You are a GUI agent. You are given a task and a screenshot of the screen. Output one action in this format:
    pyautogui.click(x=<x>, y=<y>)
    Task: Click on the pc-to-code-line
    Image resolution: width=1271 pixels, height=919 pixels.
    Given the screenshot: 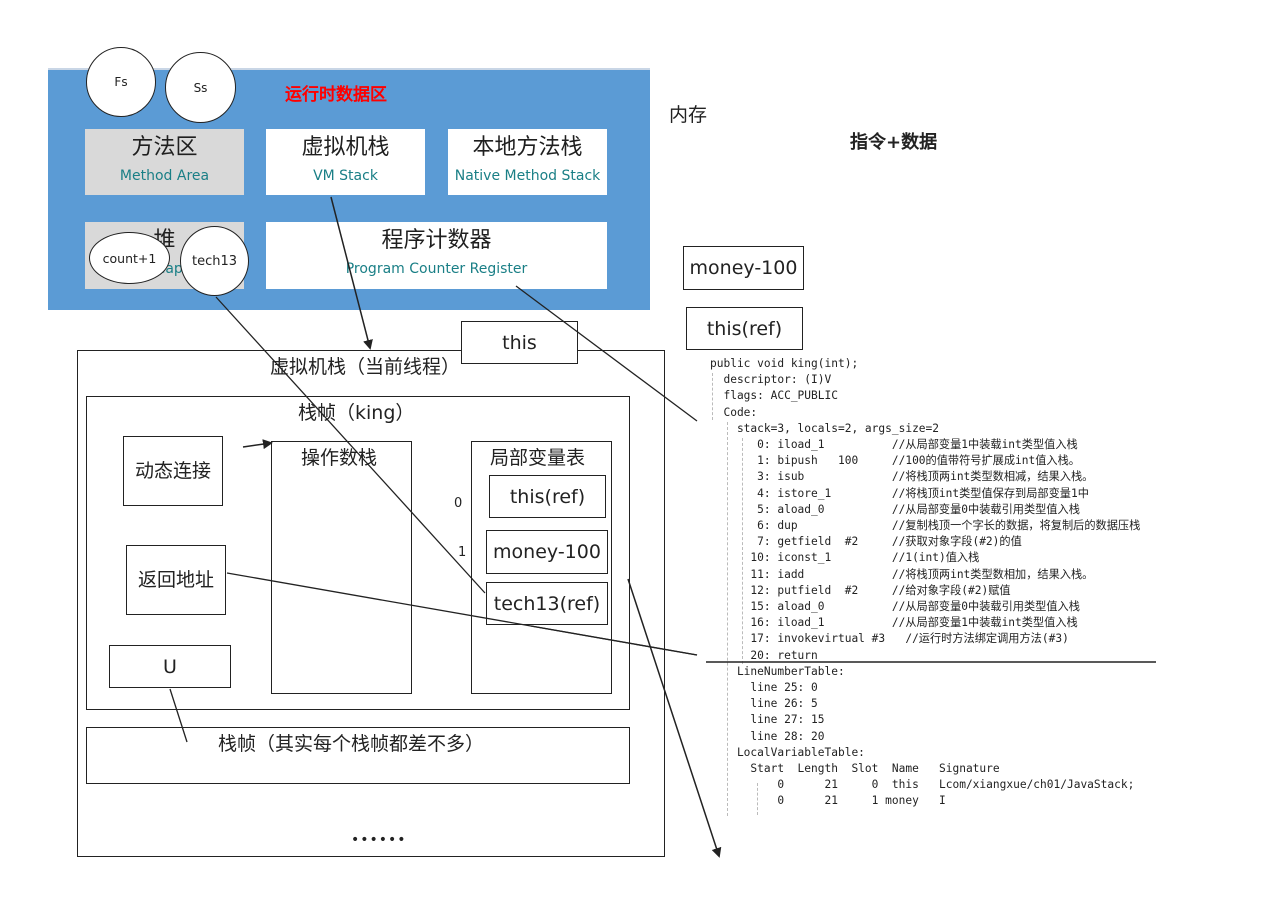 What is the action you would take?
    pyautogui.click(x=606, y=353)
    